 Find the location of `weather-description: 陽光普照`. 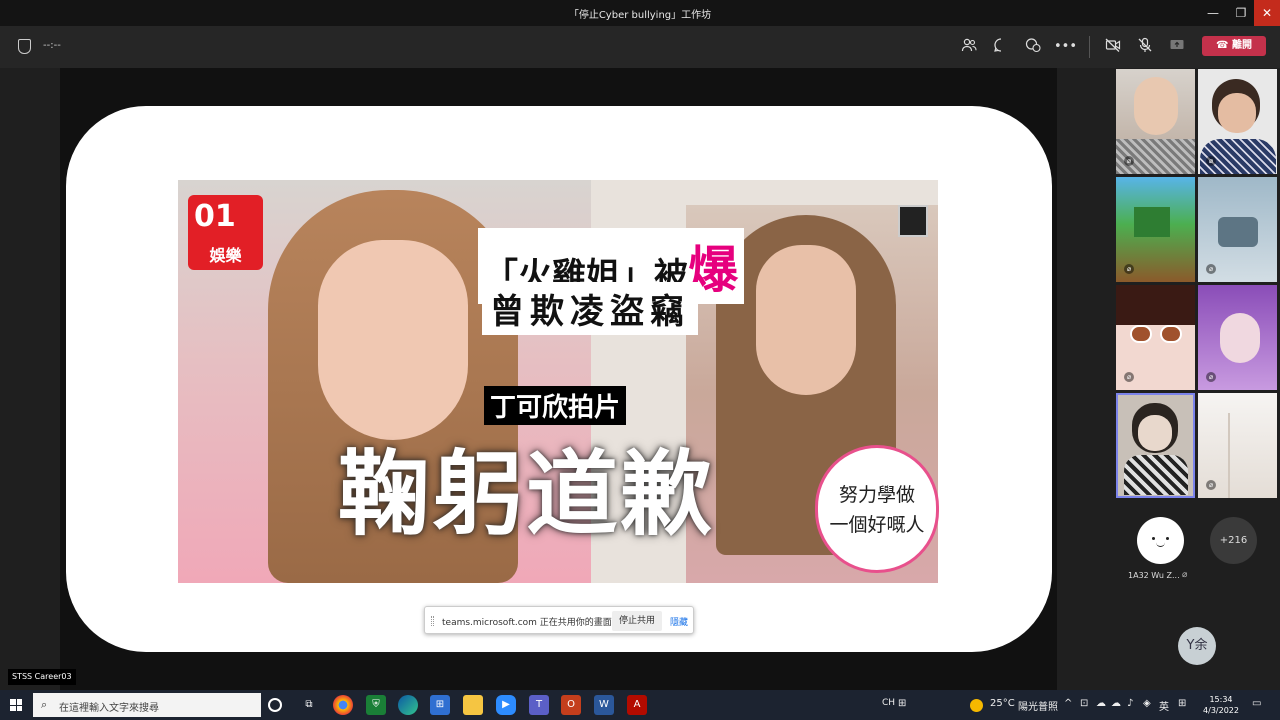

weather-description: 陽光普照 is located at coordinates (1038, 705).